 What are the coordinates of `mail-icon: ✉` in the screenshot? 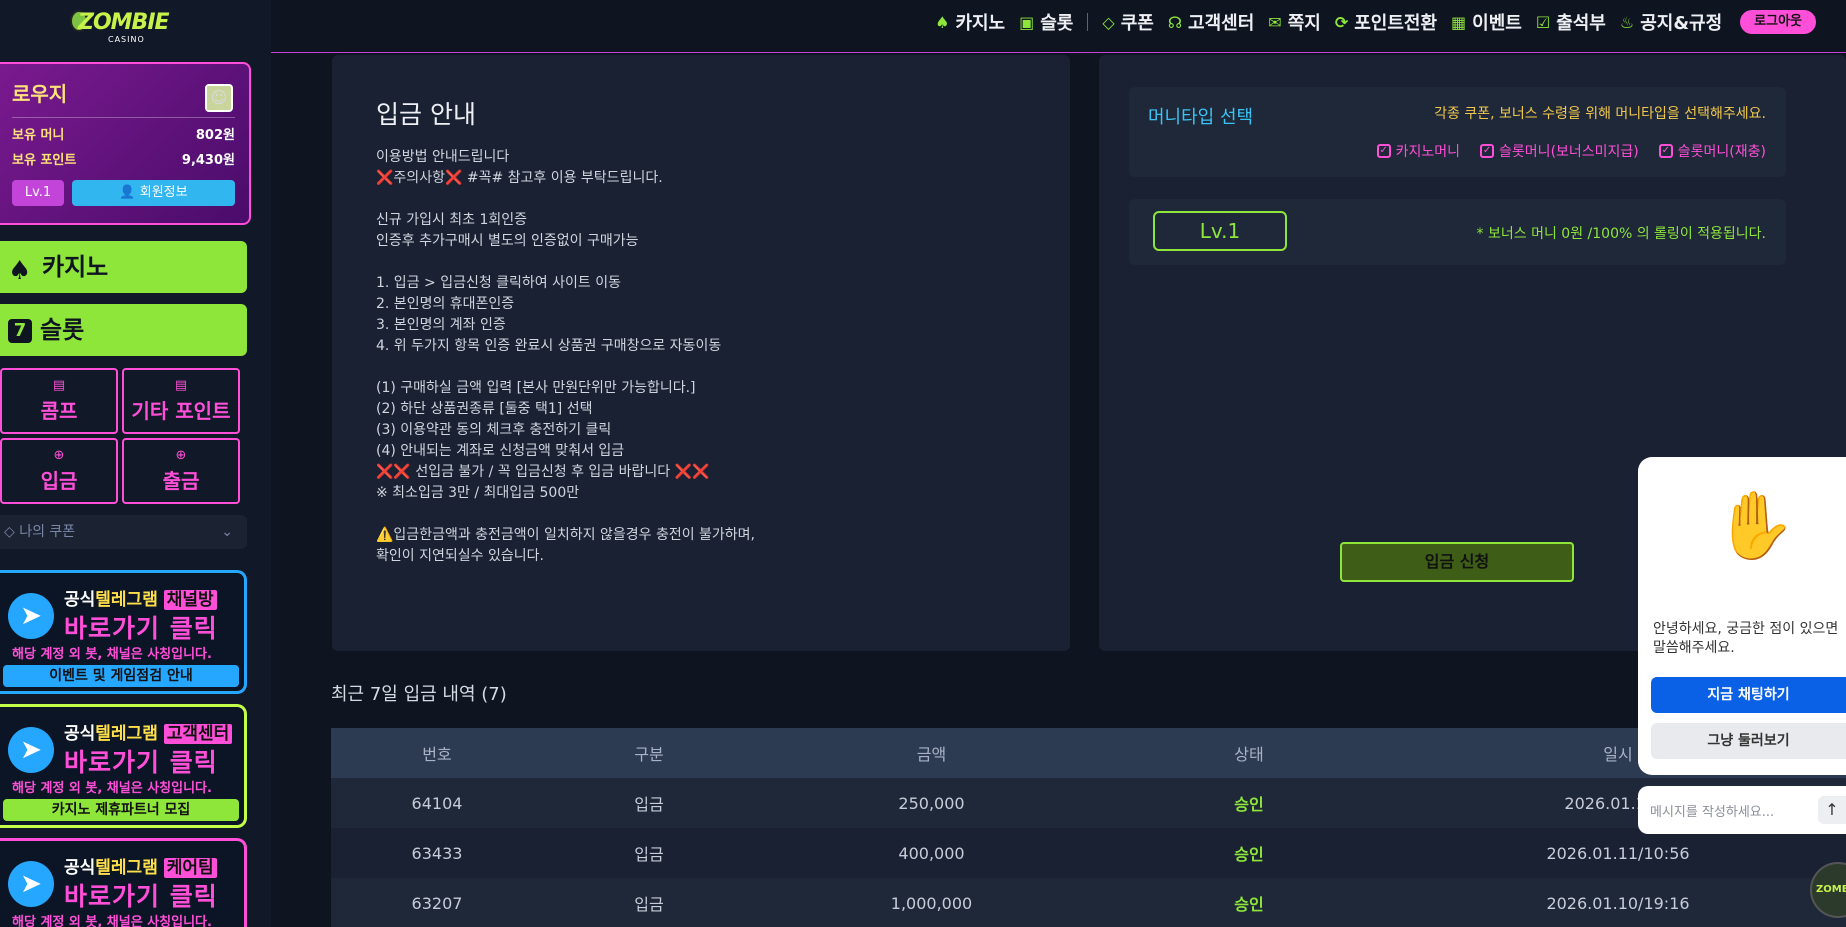 It's located at (1275, 22).